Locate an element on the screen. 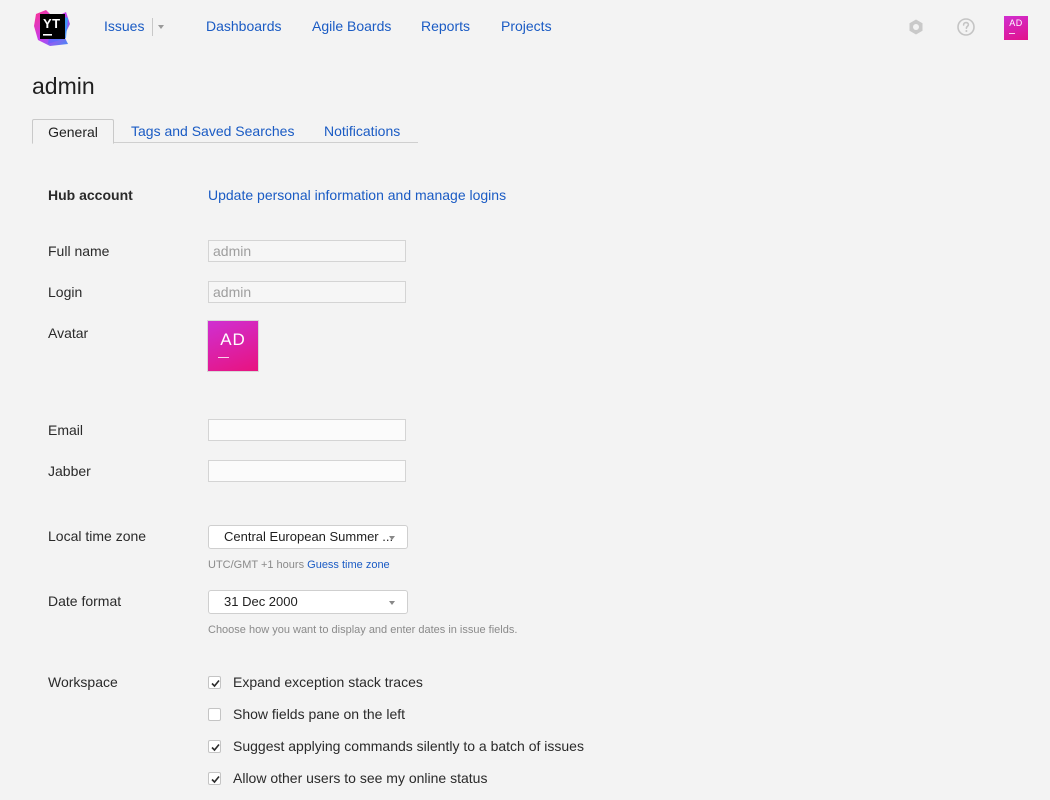 Image resolution: width=1050 pixels, height=800 pixels. nav-dashboards: Dashboards is located at coordinates (244, 26).